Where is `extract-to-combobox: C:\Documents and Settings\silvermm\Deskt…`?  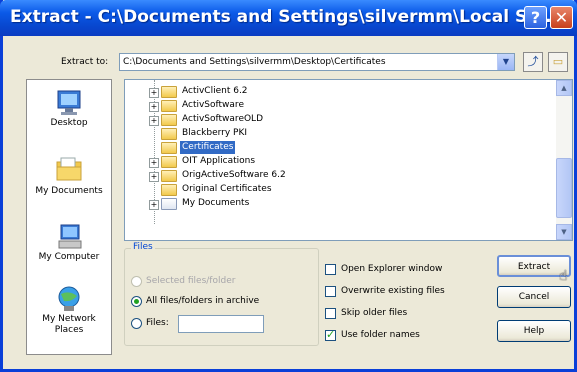 extract-to-combobox: C:\Documents and Settings\silvermm\Deskt… is located at coordinates (317, 62).